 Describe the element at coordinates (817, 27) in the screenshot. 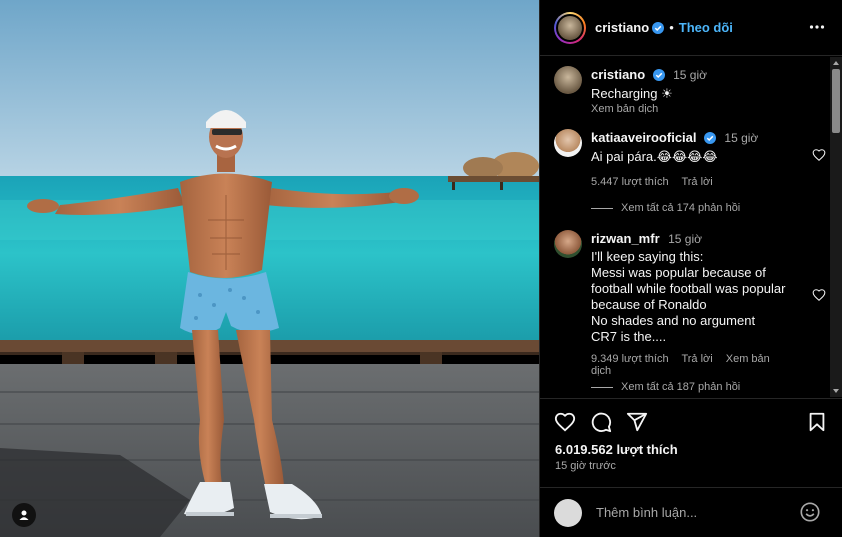

I see `more-horizontal-icon` at that location.